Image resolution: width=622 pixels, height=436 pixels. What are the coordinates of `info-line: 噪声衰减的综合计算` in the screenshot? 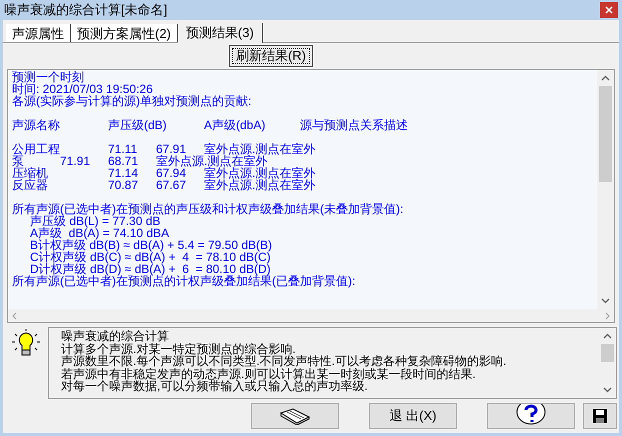 It's located at (115, 336).